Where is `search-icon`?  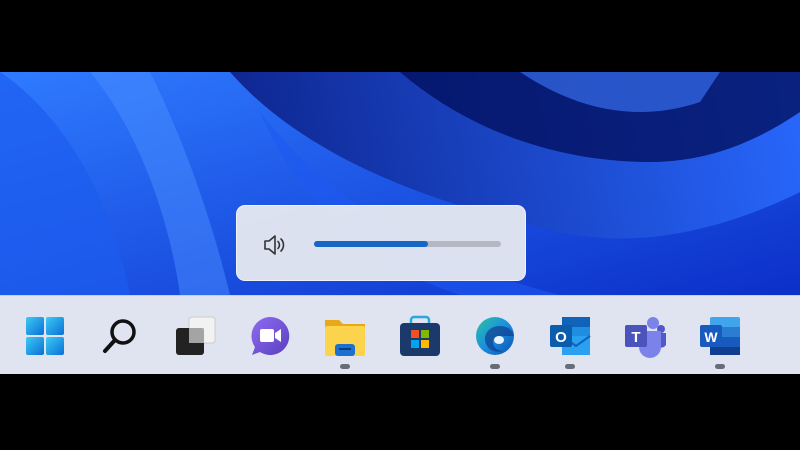
search-icon is located at coordinates (119, 336).